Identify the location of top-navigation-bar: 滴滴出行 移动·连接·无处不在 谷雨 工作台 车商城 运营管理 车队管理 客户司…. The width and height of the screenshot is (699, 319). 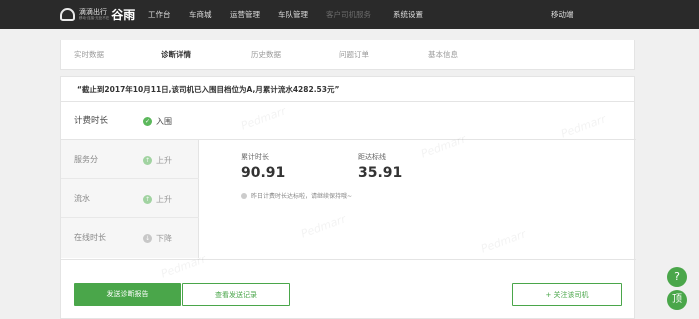
(349, 14).